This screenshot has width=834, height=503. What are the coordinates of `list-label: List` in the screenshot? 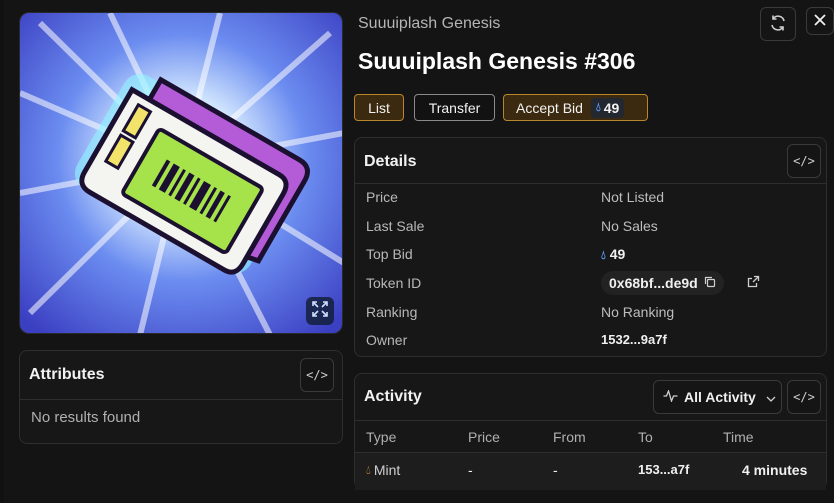 It's located at (379, 107).